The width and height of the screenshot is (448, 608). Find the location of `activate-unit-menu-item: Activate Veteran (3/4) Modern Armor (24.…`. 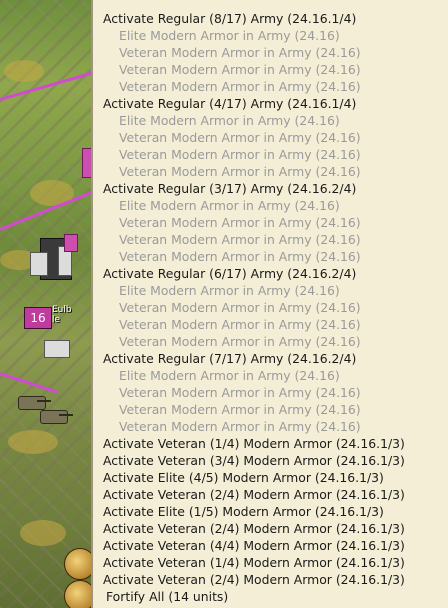

activate-unit-menu-item: Activate Veteran (3/4) Modern Armor (24.… is located at coordinates (270, 460).